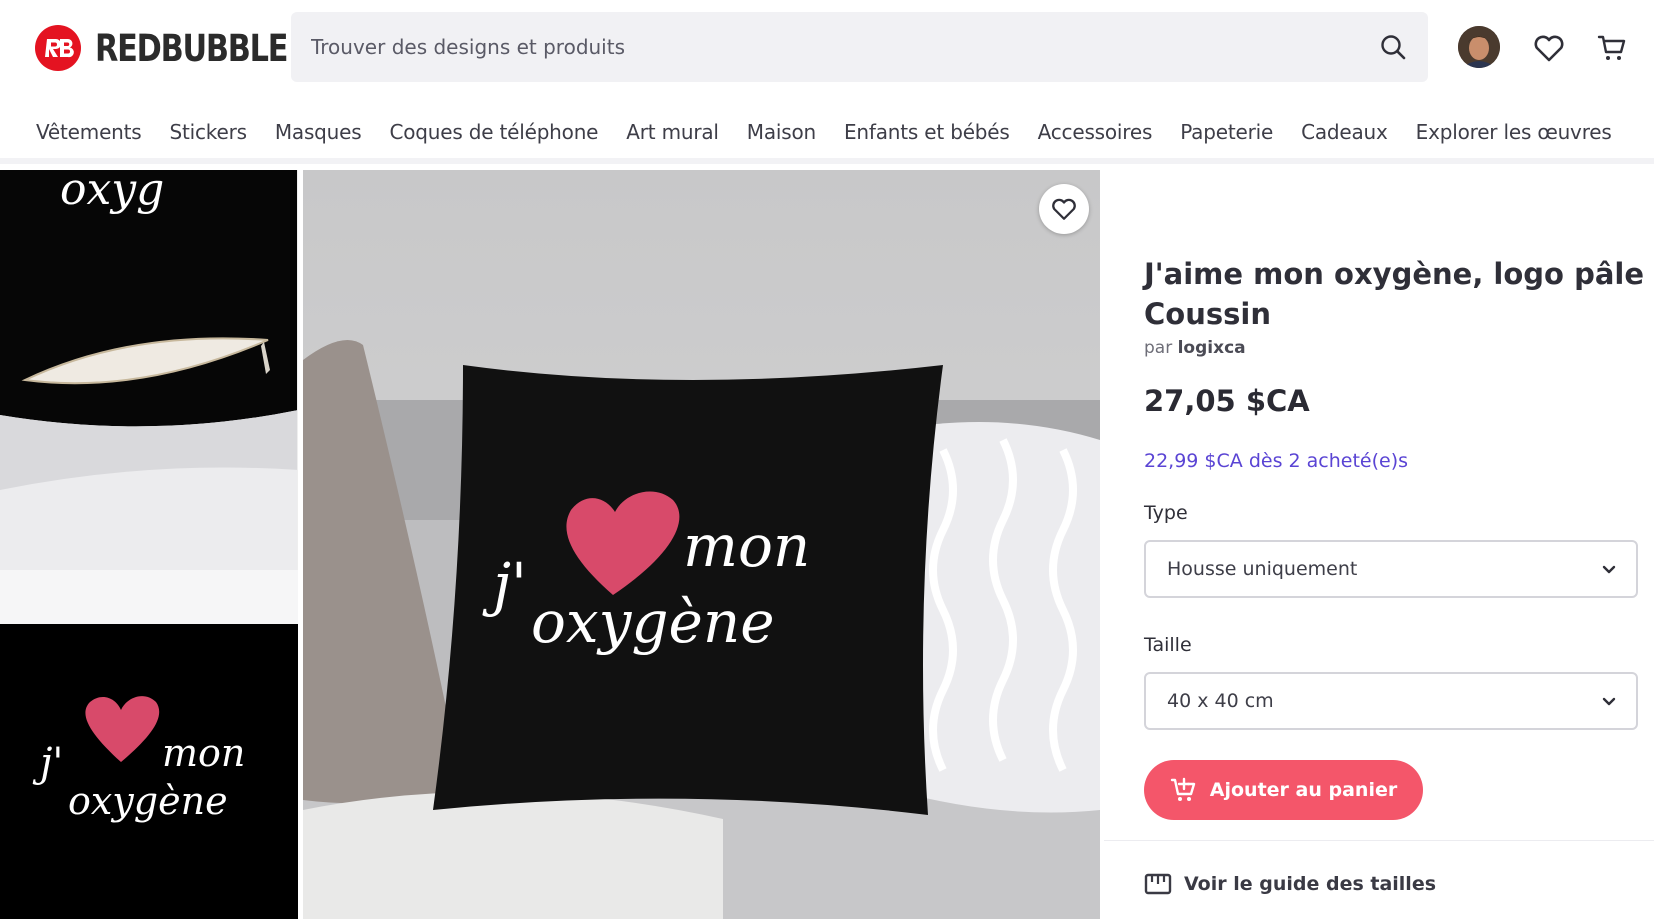 This screenshot has height=919, width=1654. I want to click on redbubble-logo-icon, so click(58, 48).